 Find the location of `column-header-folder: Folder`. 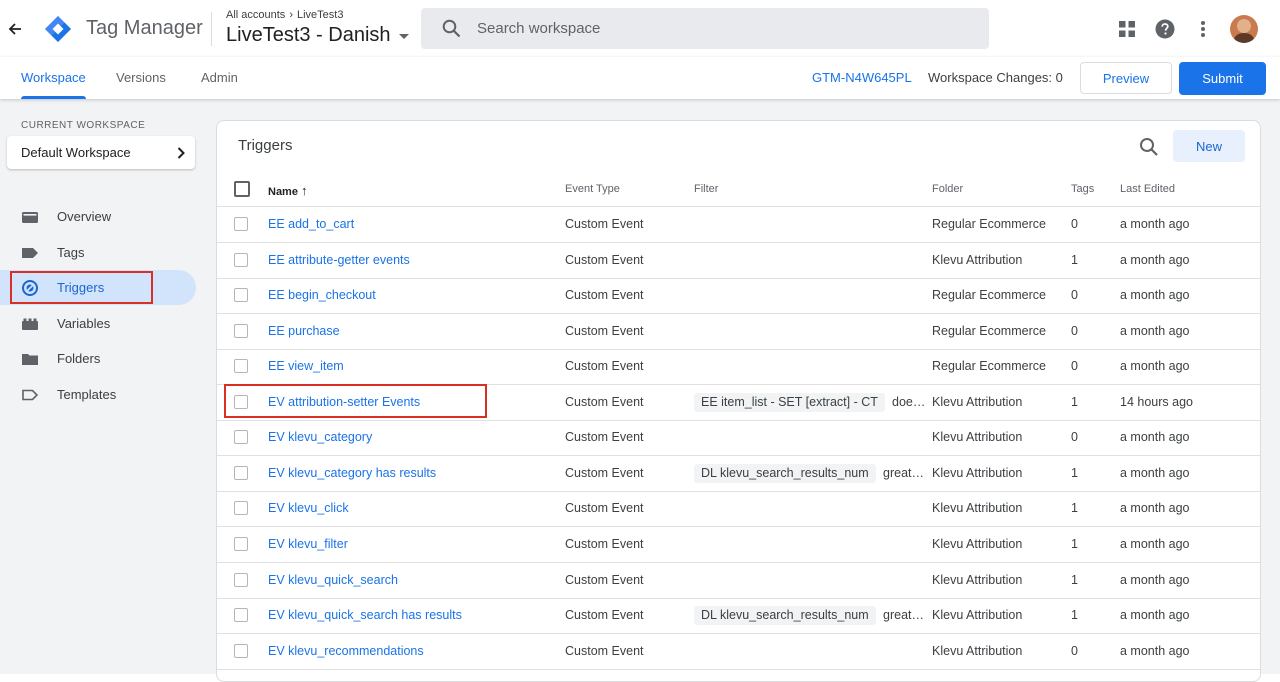

column-header-folder: Folder is located at coordinates (947, 189).